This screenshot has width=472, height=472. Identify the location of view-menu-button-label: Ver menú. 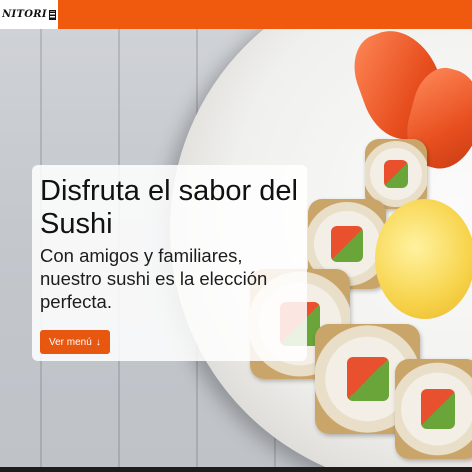
(70, 342).